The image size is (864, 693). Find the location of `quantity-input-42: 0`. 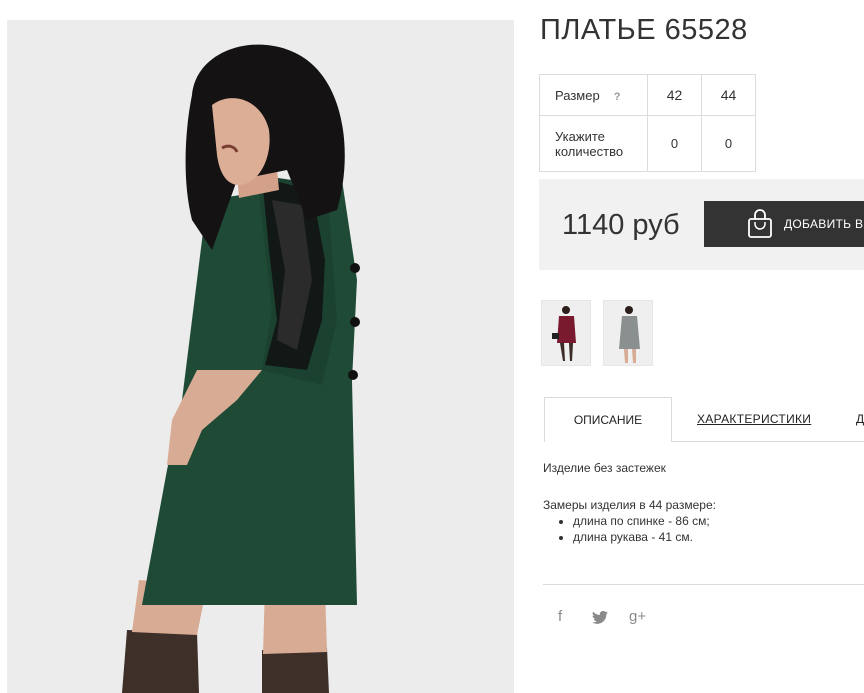

quantity-input-42: 0 is located at coordinates (674, 143).